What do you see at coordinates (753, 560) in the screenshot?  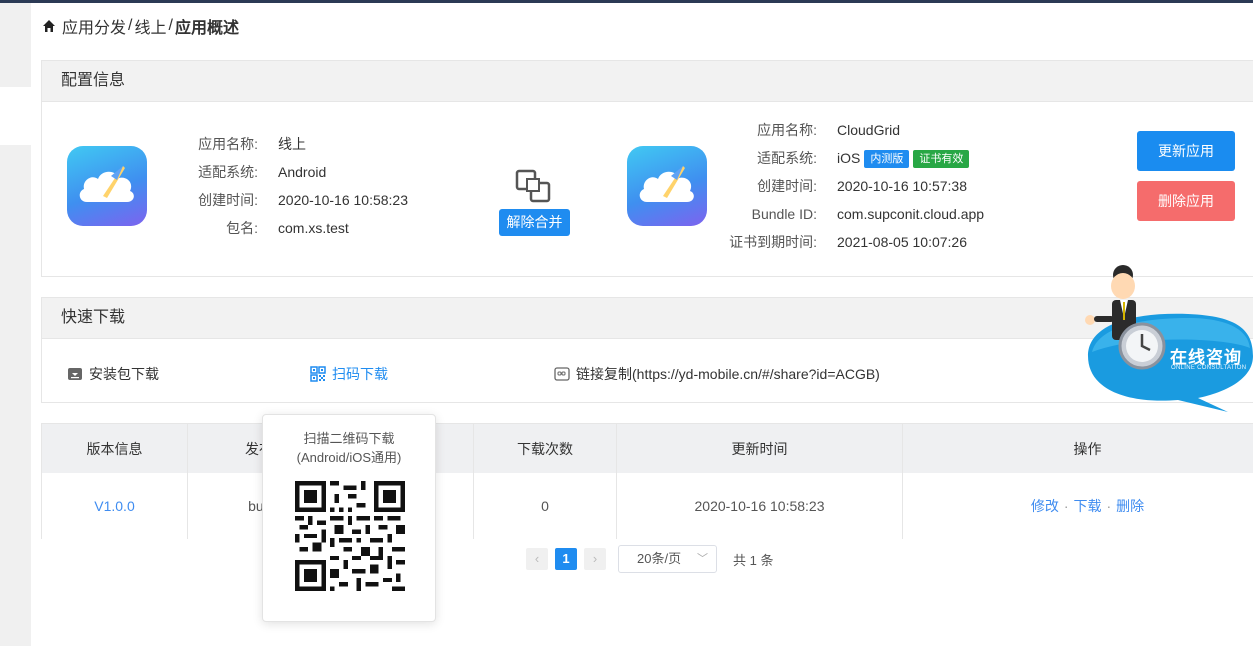 I see `total-count: 共 1 条` at bounding box center [753, 560].